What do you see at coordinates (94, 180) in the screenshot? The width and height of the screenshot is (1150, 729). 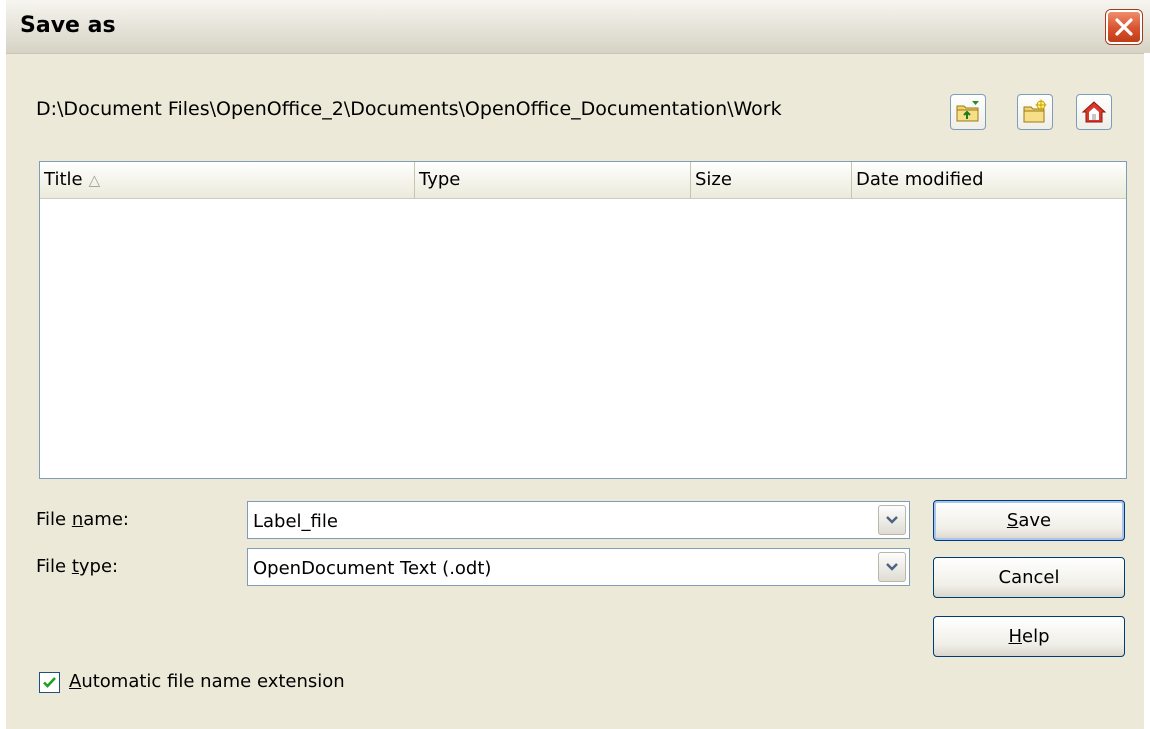 I see `sort-ascending-icon: △` at bounding box center [94, 180].